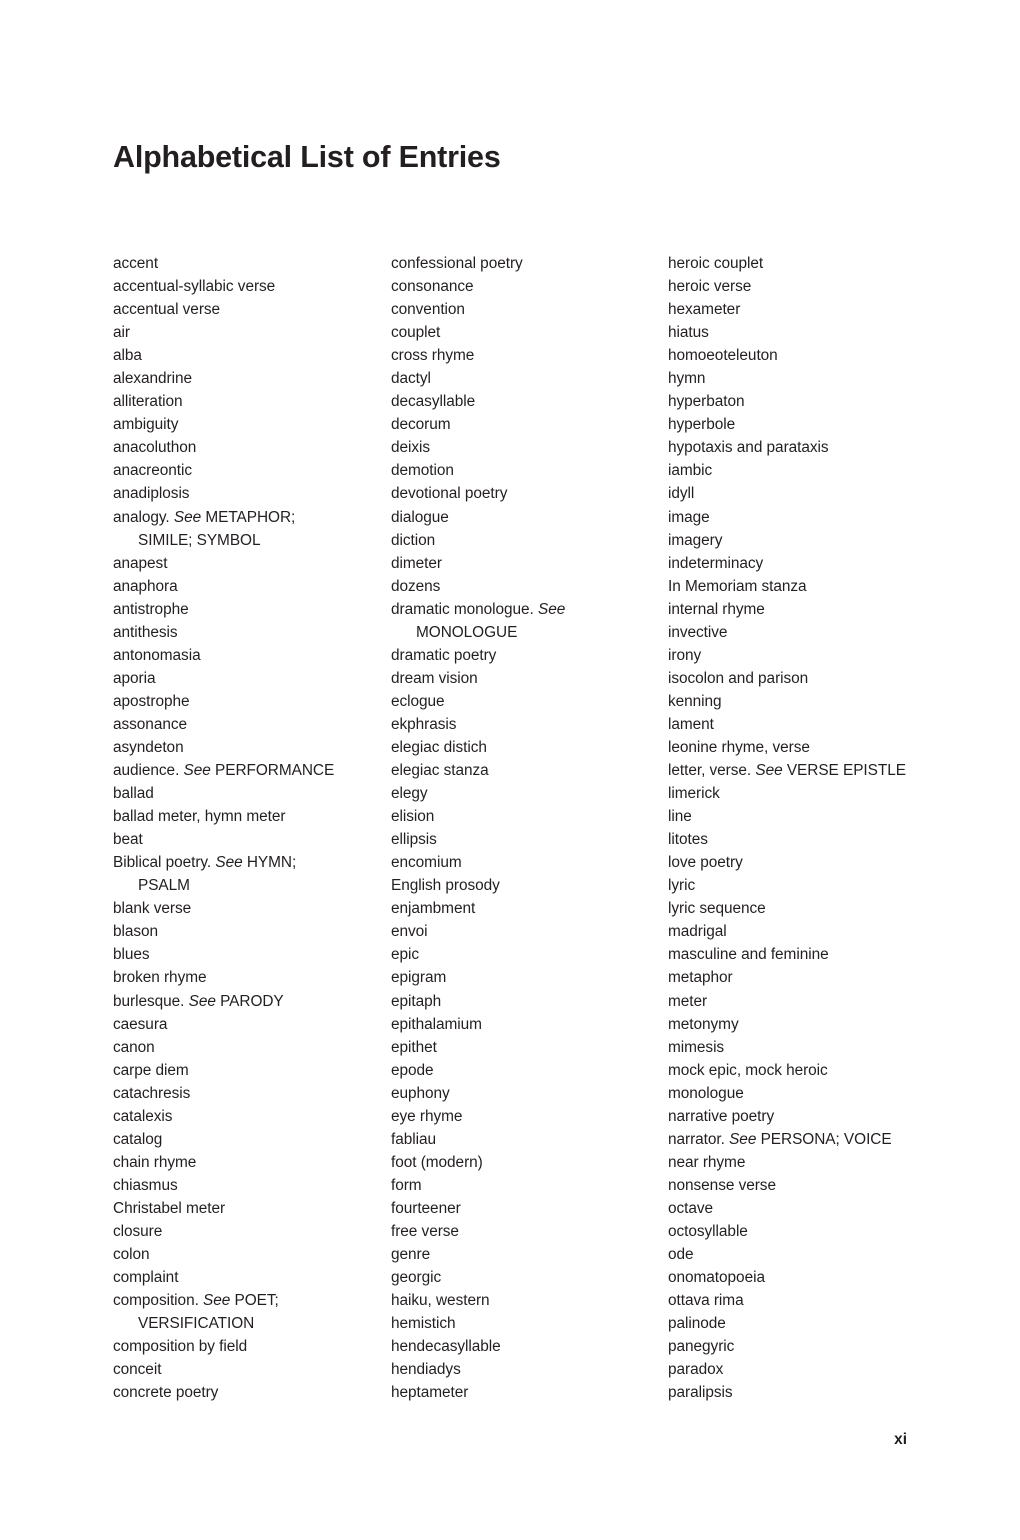 The height and width of the screenshot is (1540, 1020). What do you see at coordinates (529, 470) in the screenshot?
I see `entry-item: demotion` at bounding box center [529, 470].